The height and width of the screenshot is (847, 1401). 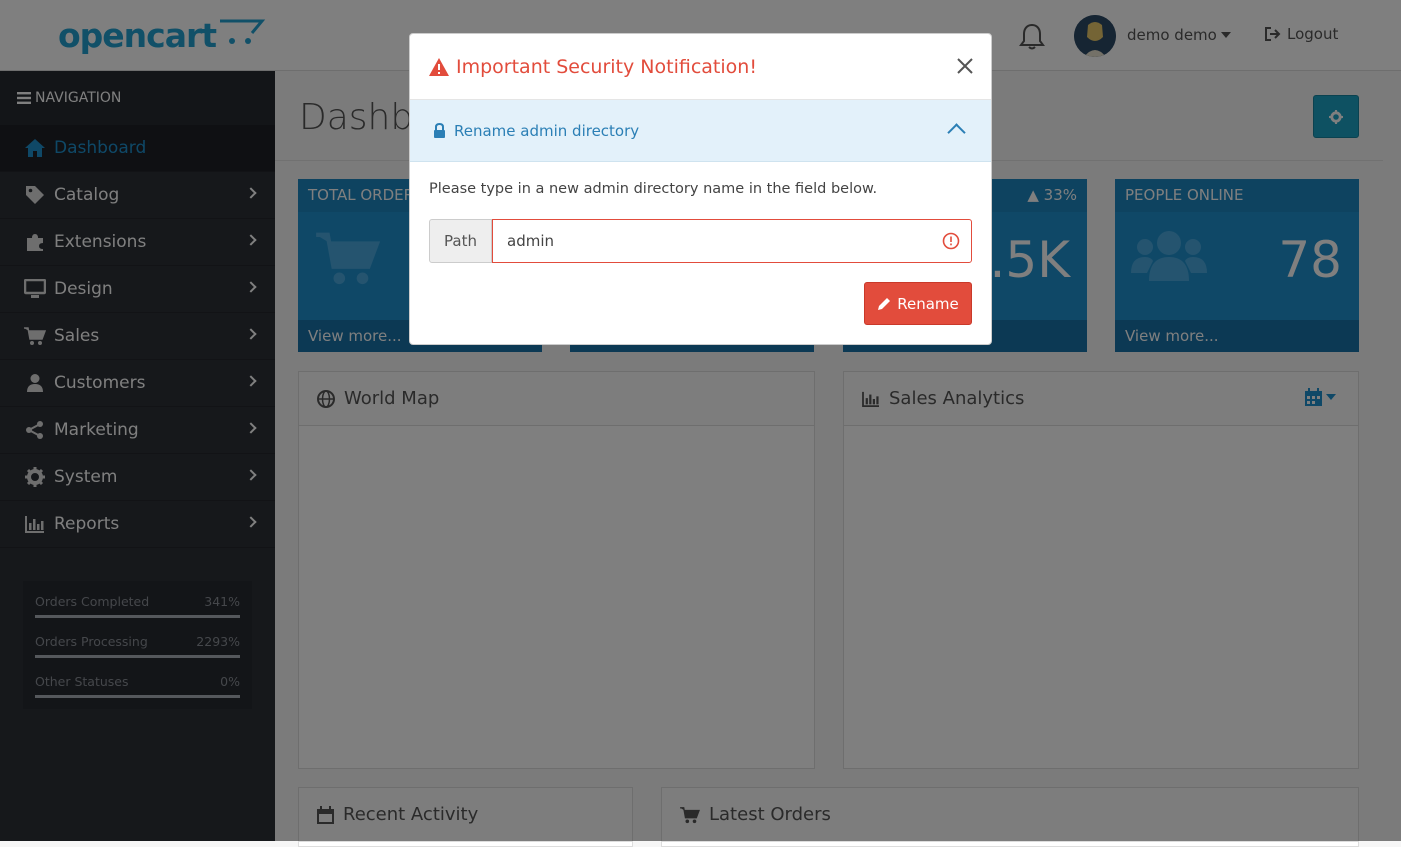 I want to click on rename-admin-accordion-header: Rename admin directory, so click(x=700, y=131).